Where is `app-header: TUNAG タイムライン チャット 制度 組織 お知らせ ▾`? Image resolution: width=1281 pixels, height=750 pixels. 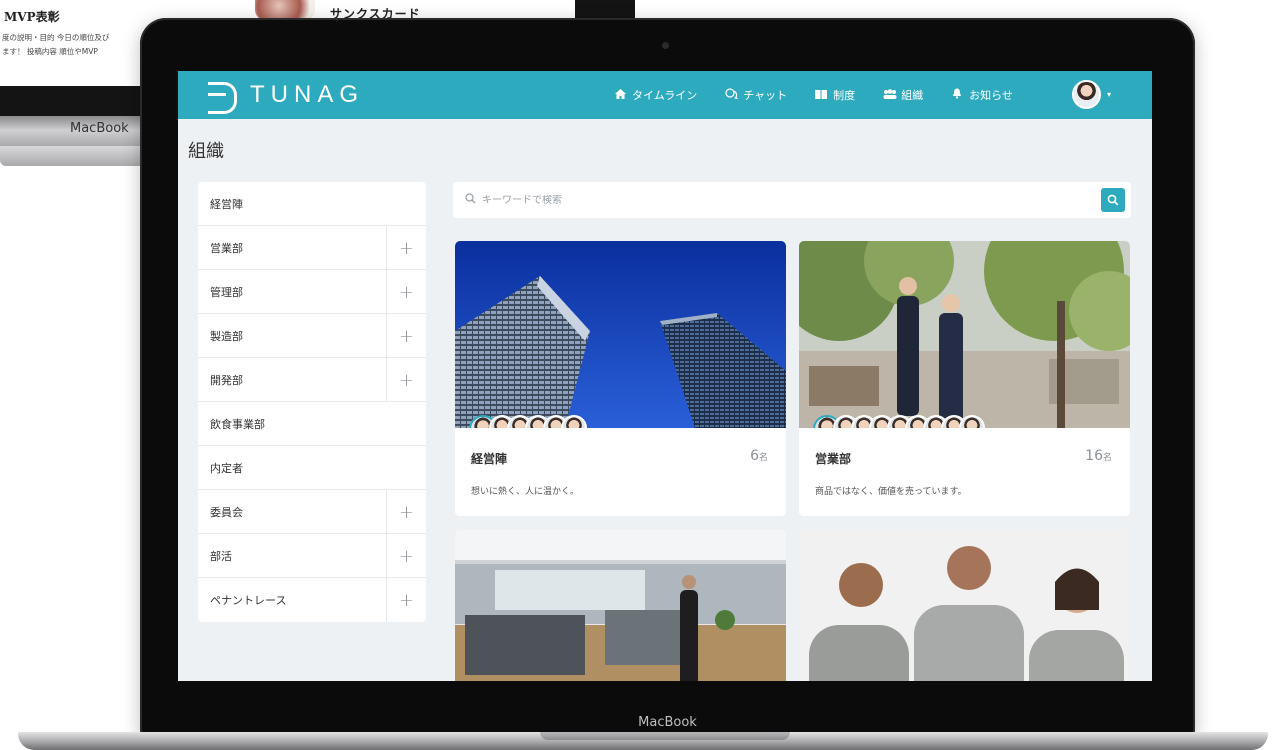
app-header: TUNAG タイムライン チャット 制度 組織 お知らせ ▾ is located at coordinates (665, 95).